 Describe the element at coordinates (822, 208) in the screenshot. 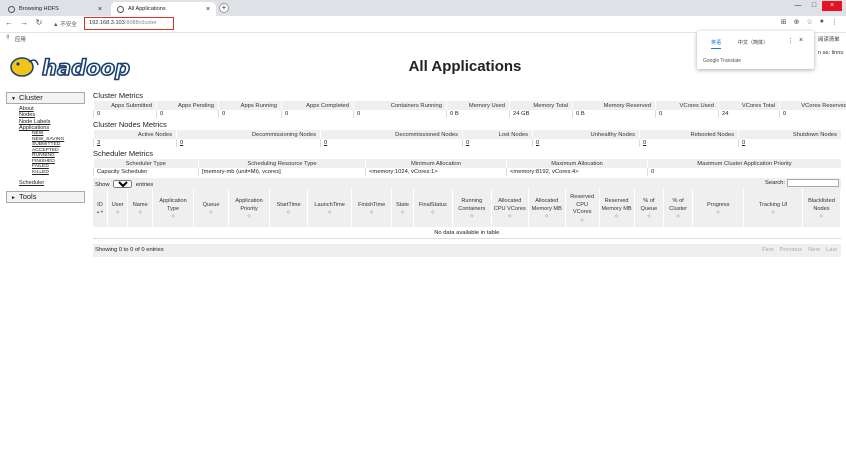

I see `col-blacklisted-nodes: Blacklisted Nodes ◇` at that location.